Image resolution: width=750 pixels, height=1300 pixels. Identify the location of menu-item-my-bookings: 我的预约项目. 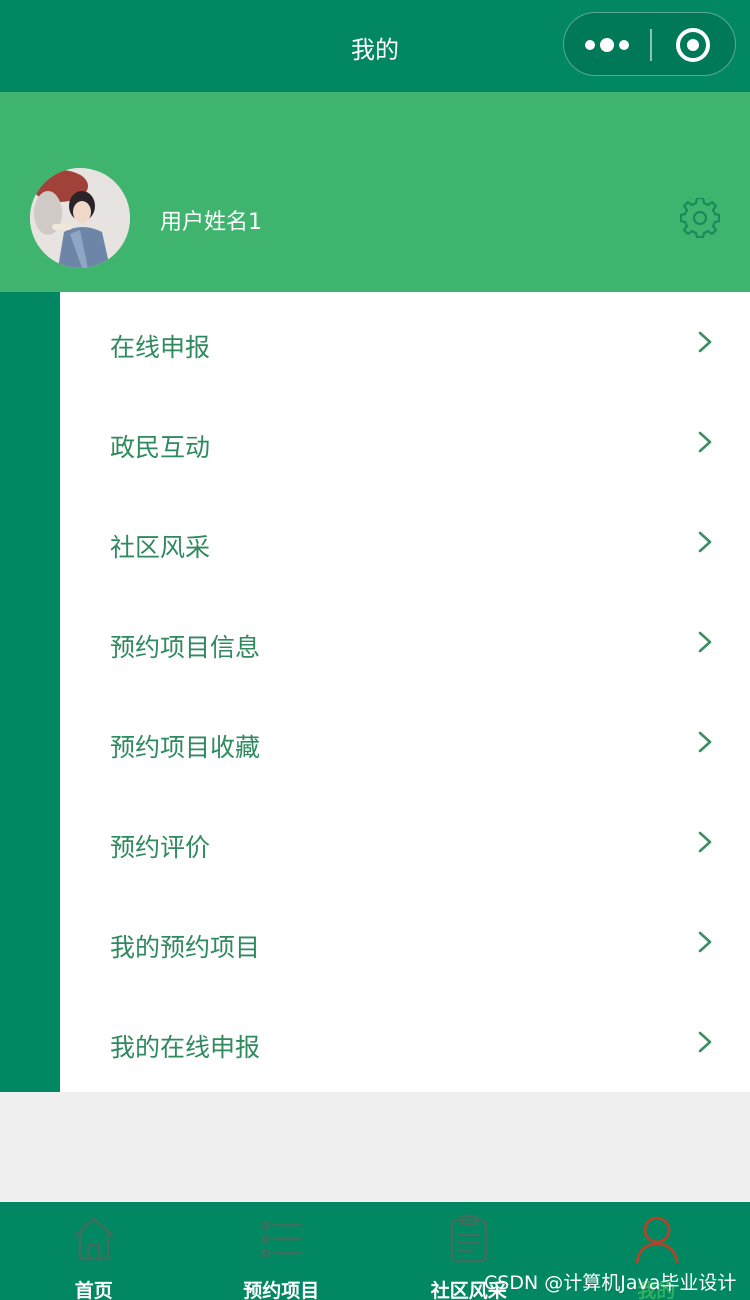
(405, 942).